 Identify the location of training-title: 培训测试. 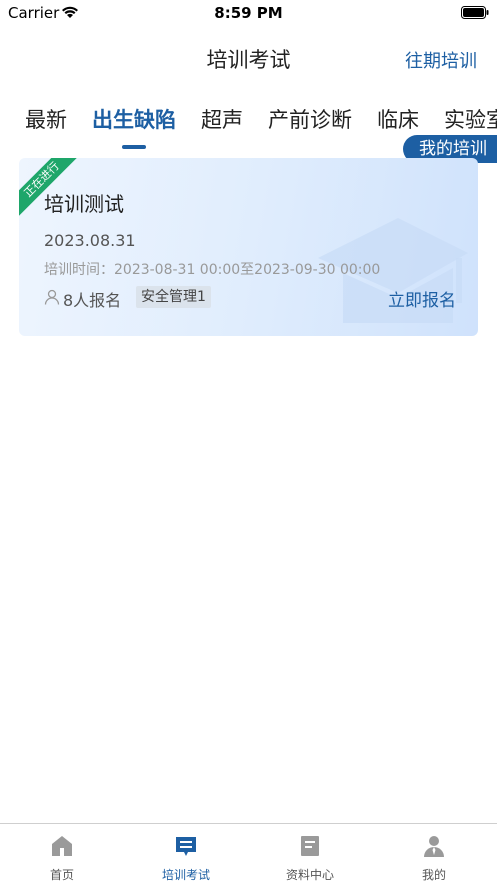
(84, 204).